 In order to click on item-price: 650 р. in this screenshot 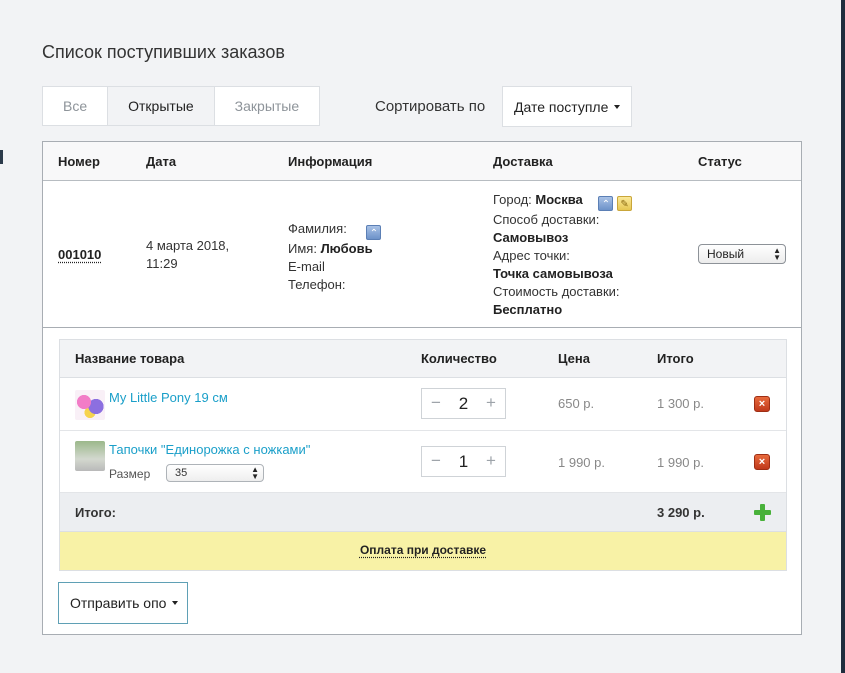, I will do `click(576, 403)`.